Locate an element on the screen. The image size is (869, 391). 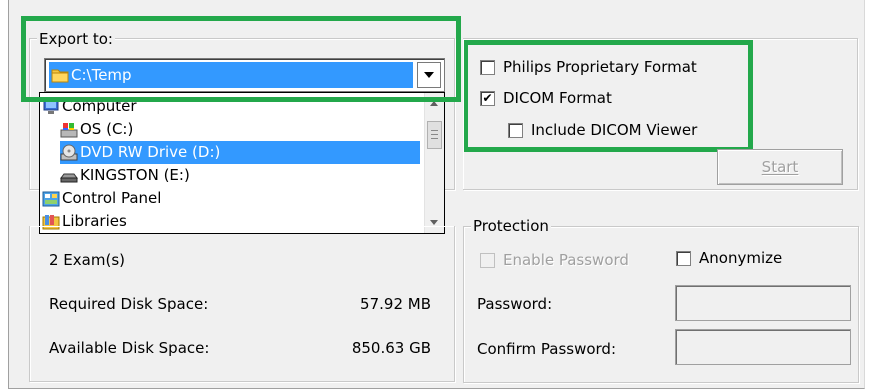
confirm-password-input is located at coordinates (763, 347).